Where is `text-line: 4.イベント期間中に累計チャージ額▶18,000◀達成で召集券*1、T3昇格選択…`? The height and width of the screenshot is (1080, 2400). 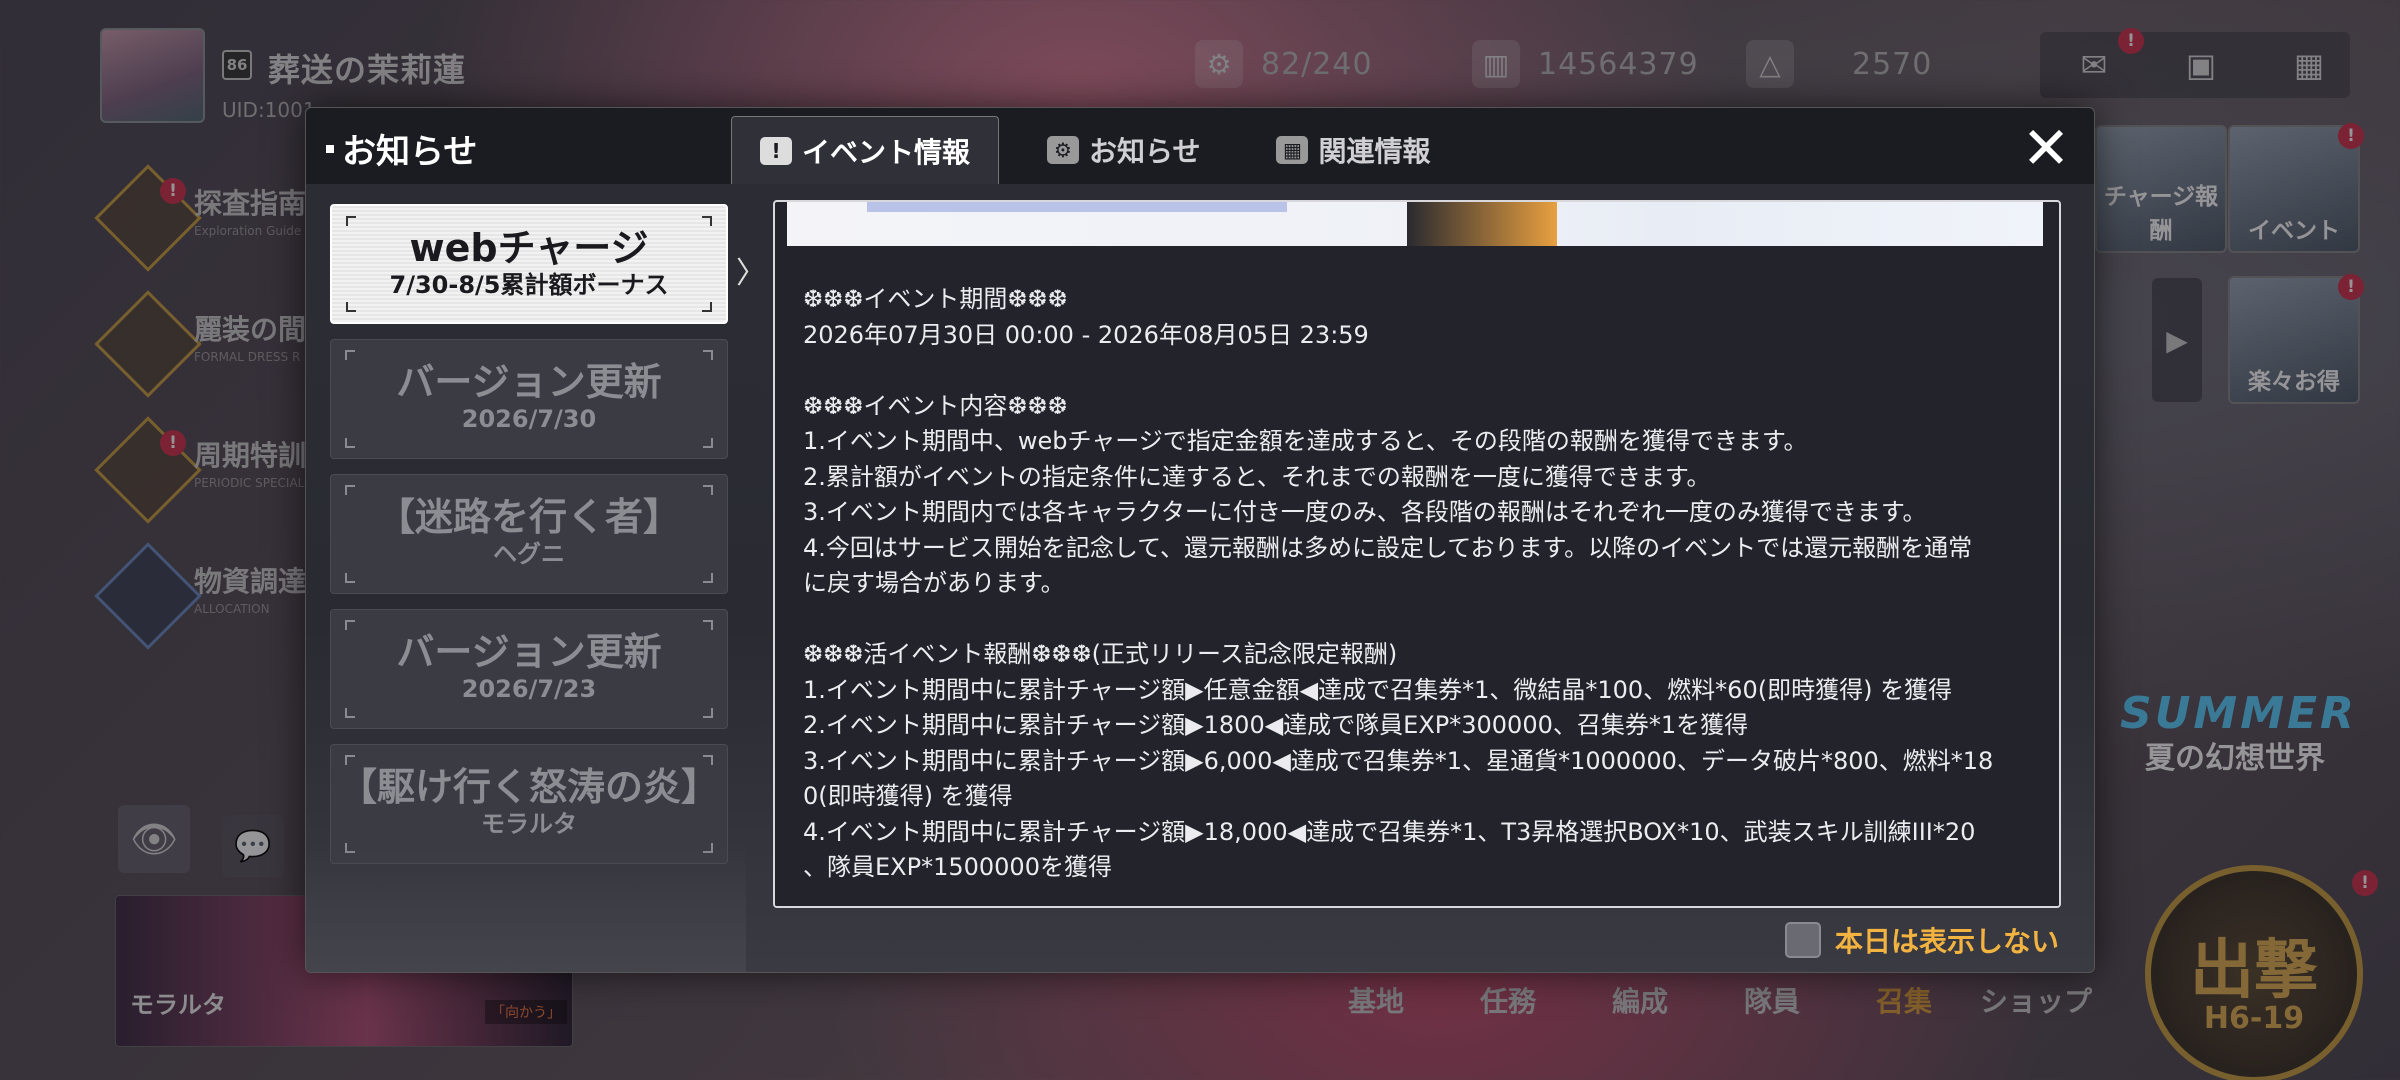 text-line: 4.イベント期間中に累計チャージ額▶18,000◀達成で召集券*1、T3昇格選択… is located at coordinates (1389, 831).